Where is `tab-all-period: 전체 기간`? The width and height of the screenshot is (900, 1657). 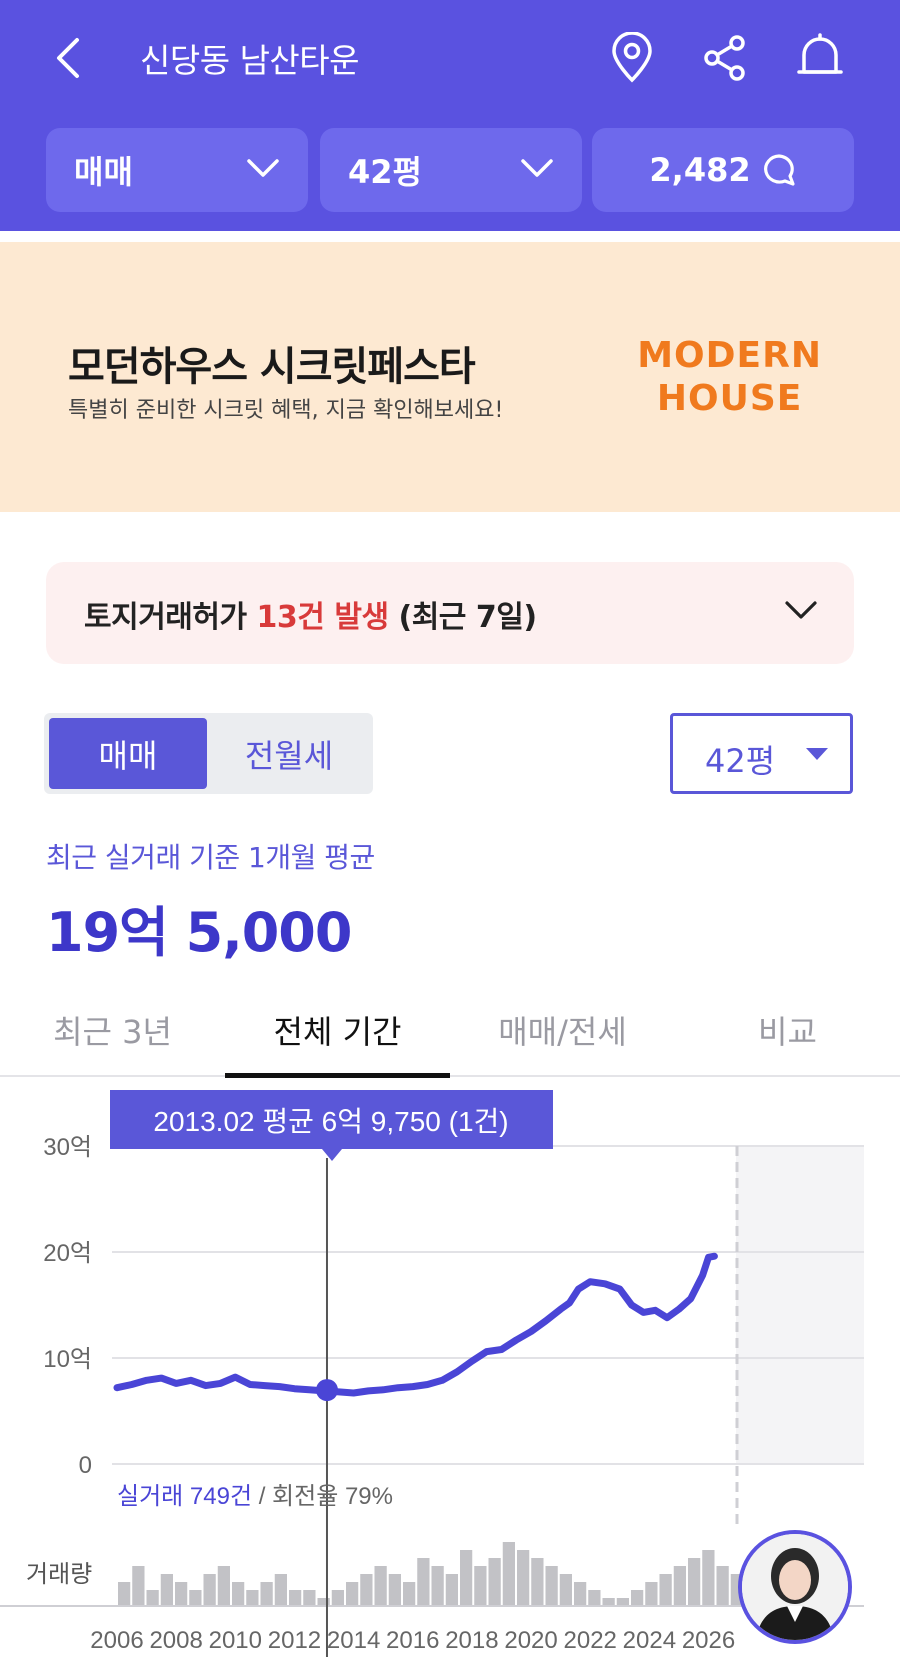 tab-all-period: 전체 기간 is located at coordinates (337, 1031).